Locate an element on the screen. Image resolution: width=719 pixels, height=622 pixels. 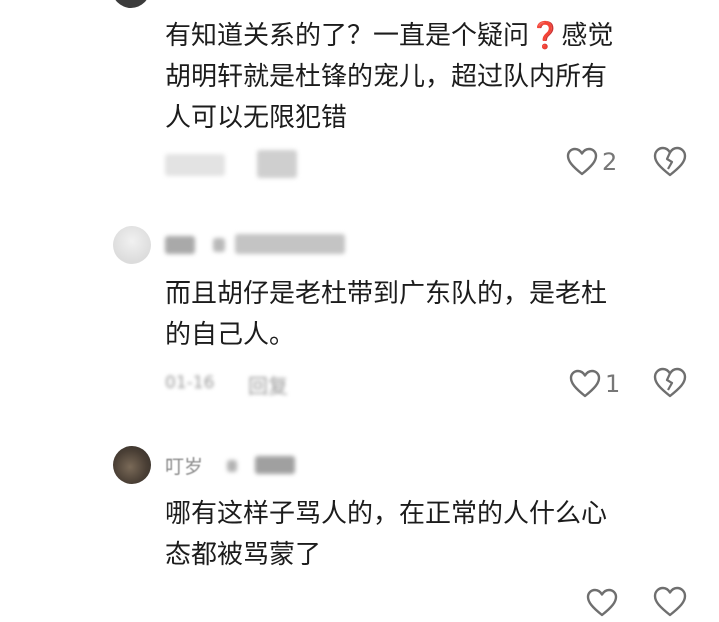
comment-text-line: 态都被骂蒙了 is located at coordinates (243, 555).